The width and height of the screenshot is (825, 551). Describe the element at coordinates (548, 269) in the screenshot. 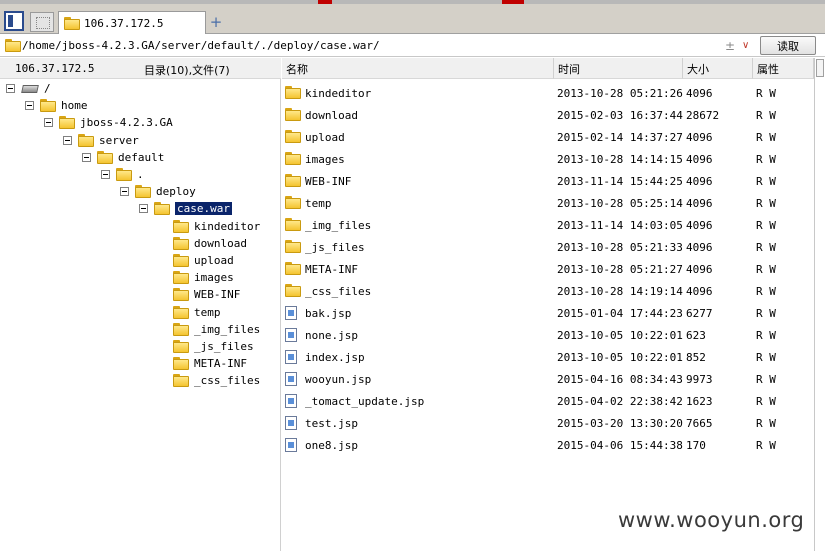

I see `file-row: META-INF 2013-10-28 05:21:27 4096 R W` at that location.